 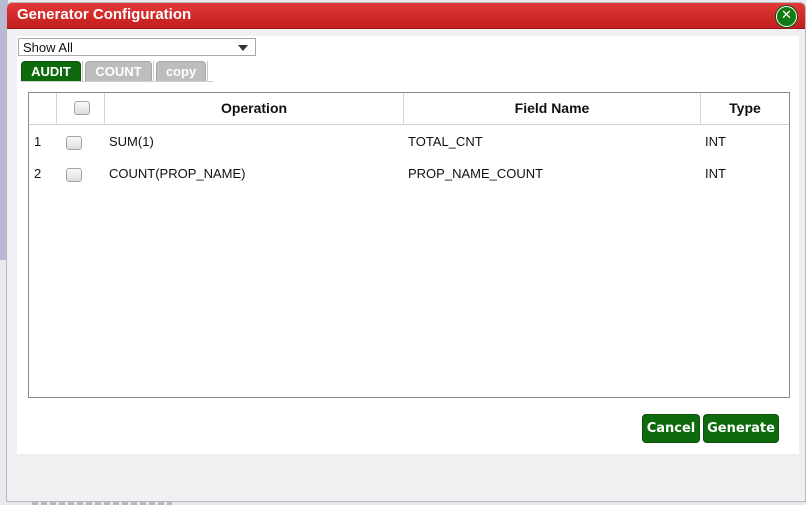 I want to click on tab-underline, so click(x=117, y=81).